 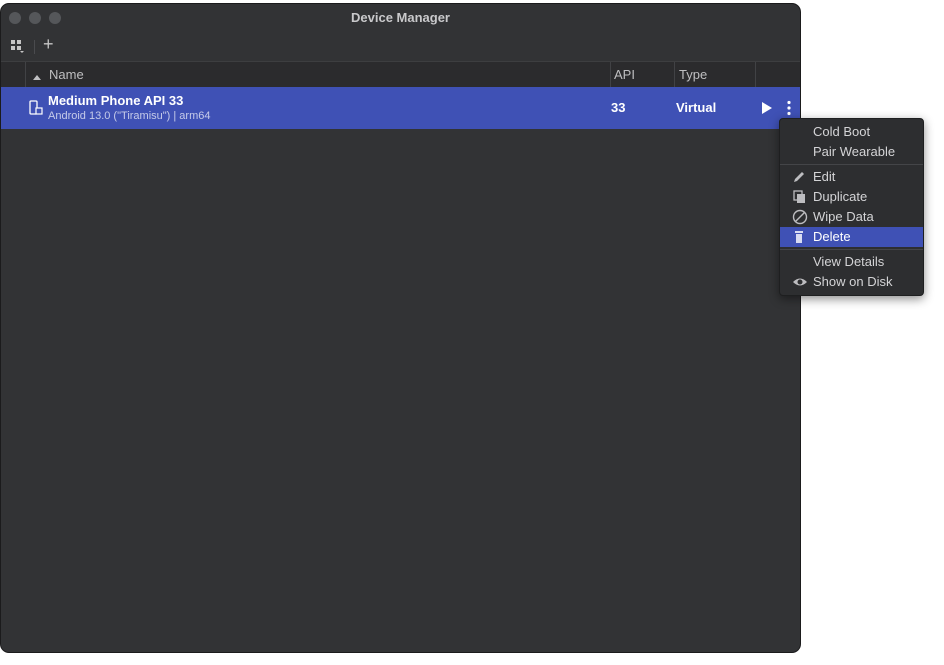 I want to click on menu-item-cold-boot: Cold Boot, so click(x=851, y=132).